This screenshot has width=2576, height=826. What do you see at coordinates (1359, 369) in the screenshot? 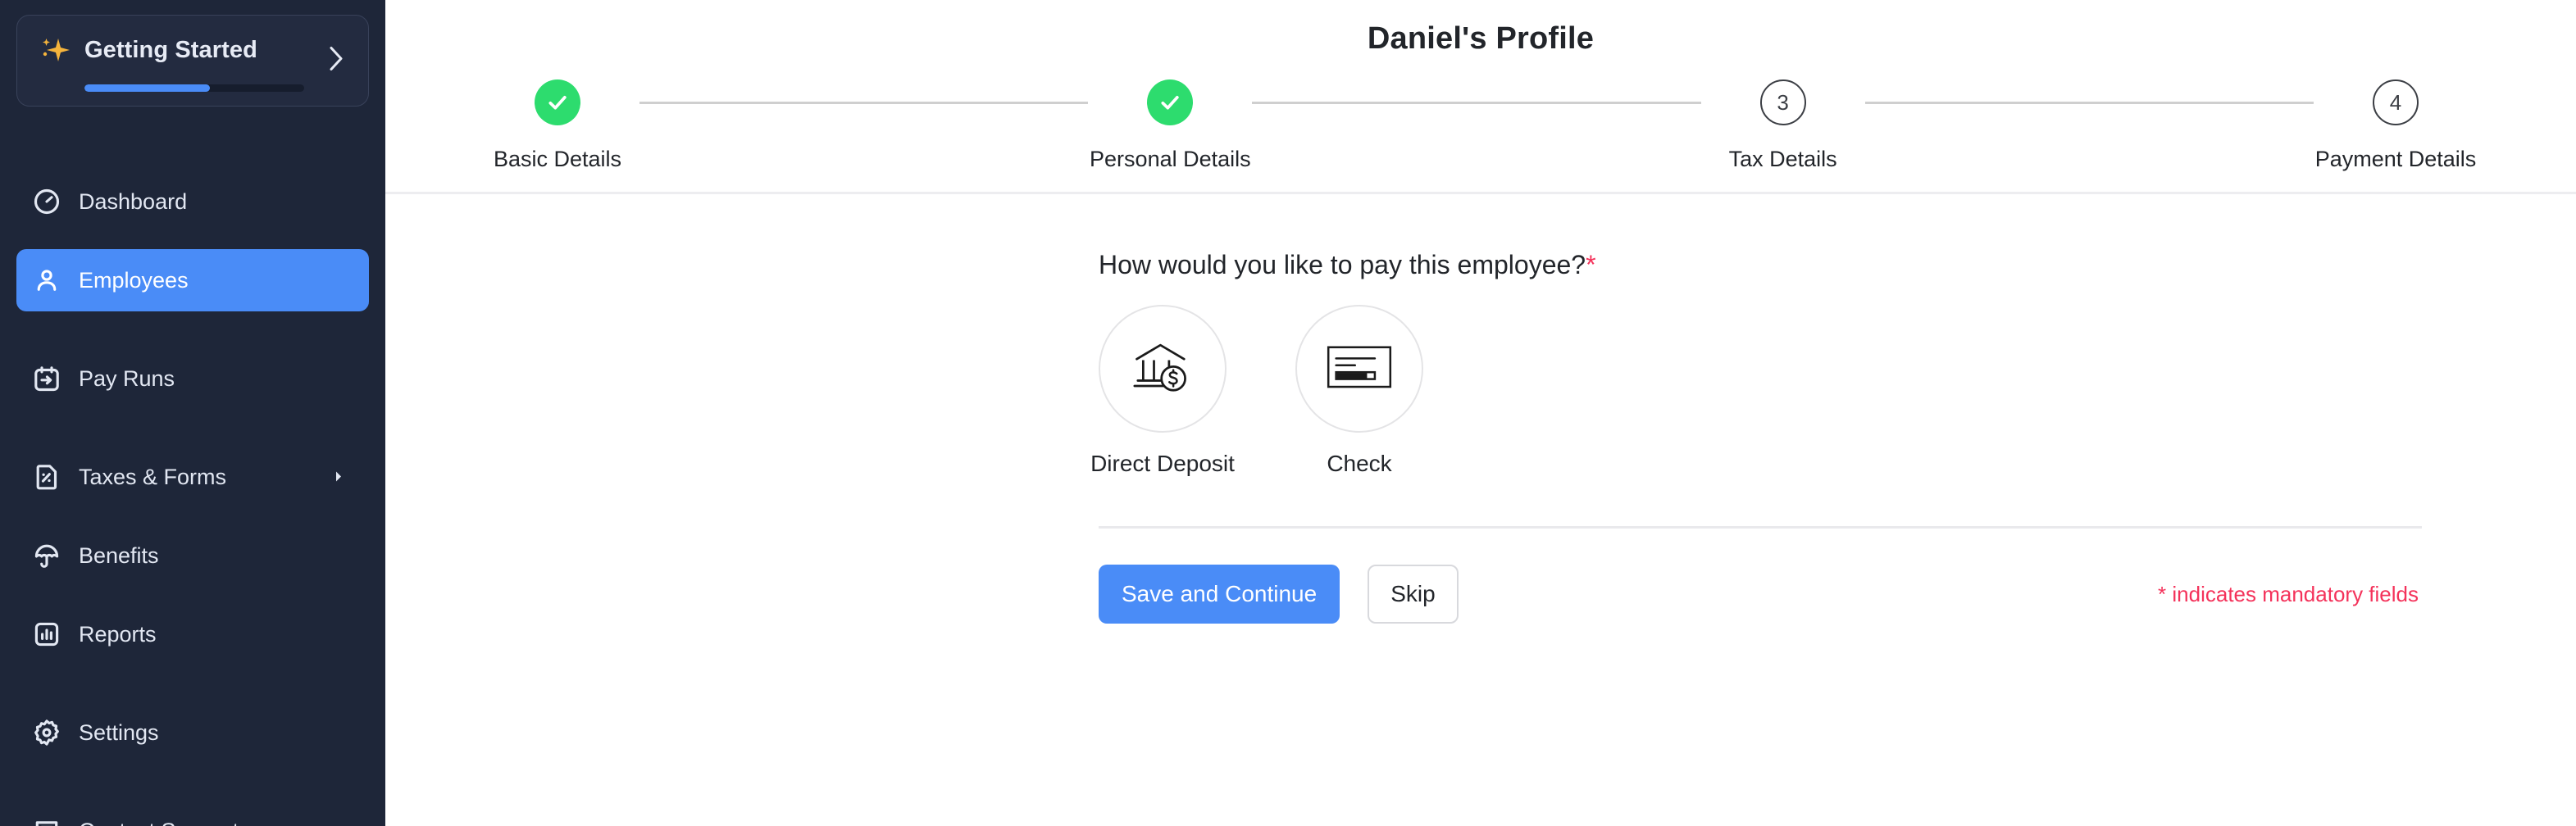
I see `check-paper-icon` at bounding box center [1359, 369].